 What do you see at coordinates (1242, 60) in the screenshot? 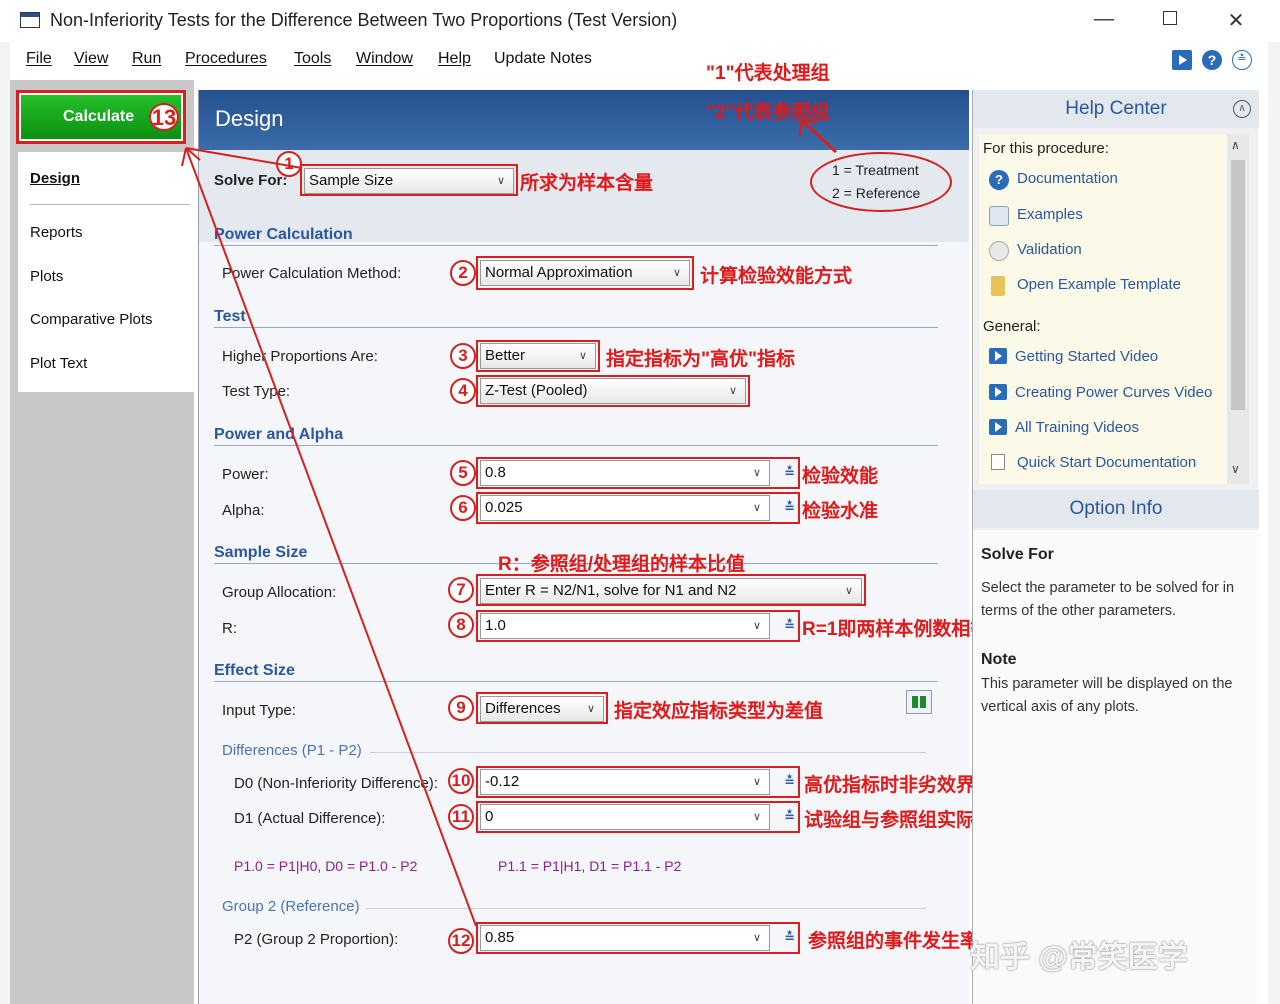
I see `chevron-down-icon: ≛` at bounding box center [1242, 60].